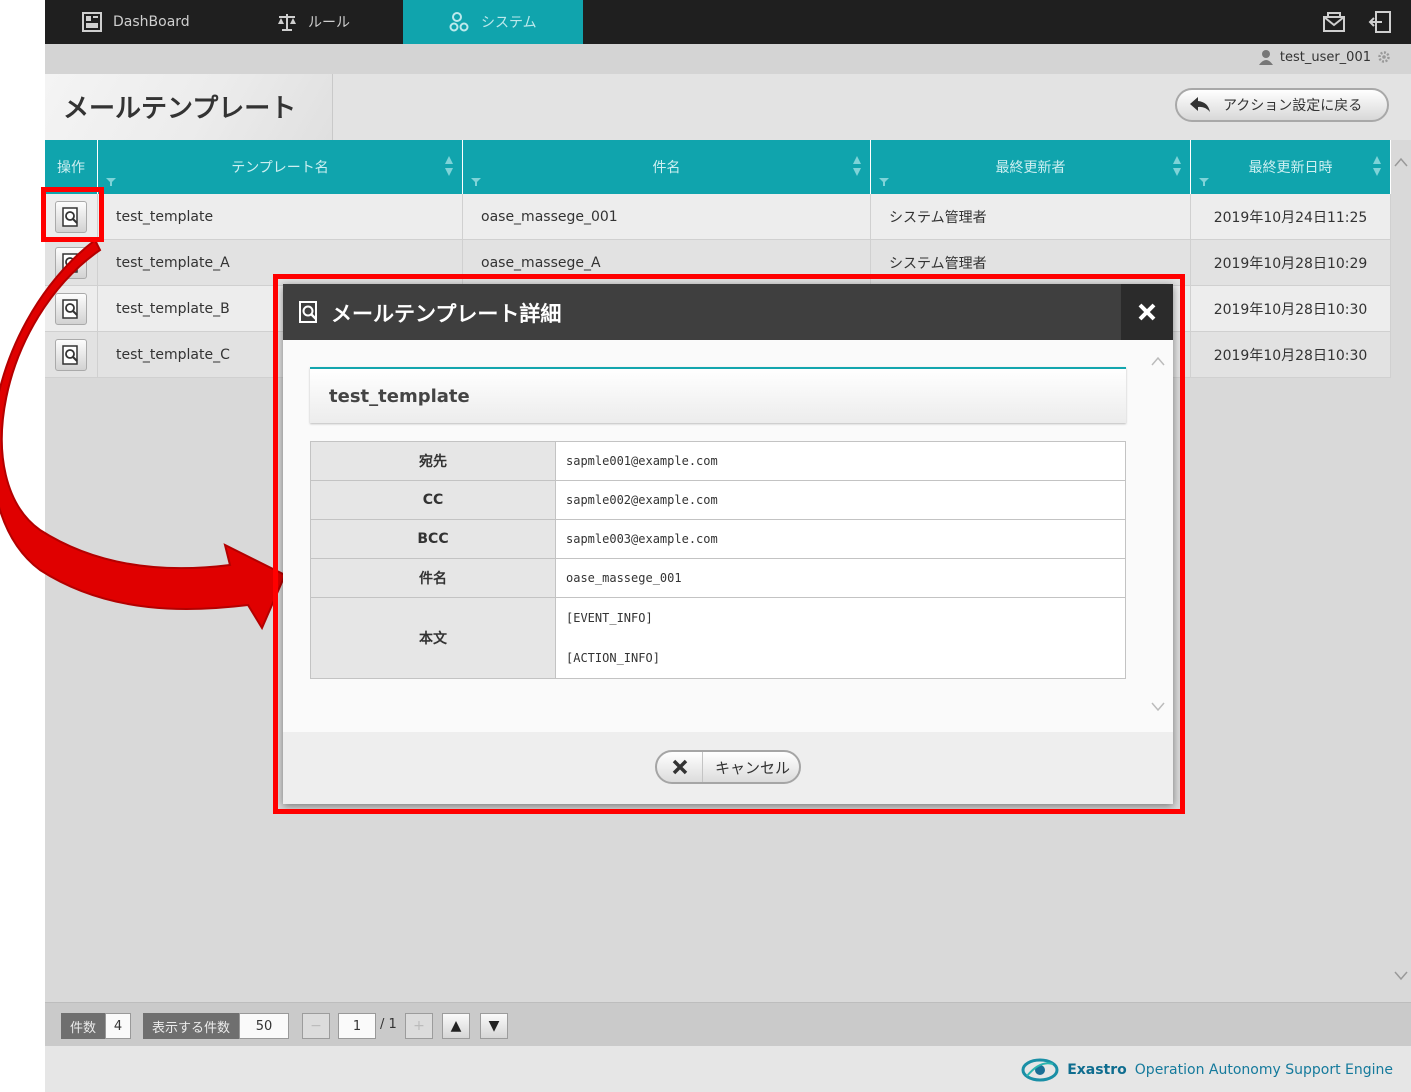  I want to click on back-to-action-settings-button: アクション設定に戻る, so click(1282, 105).